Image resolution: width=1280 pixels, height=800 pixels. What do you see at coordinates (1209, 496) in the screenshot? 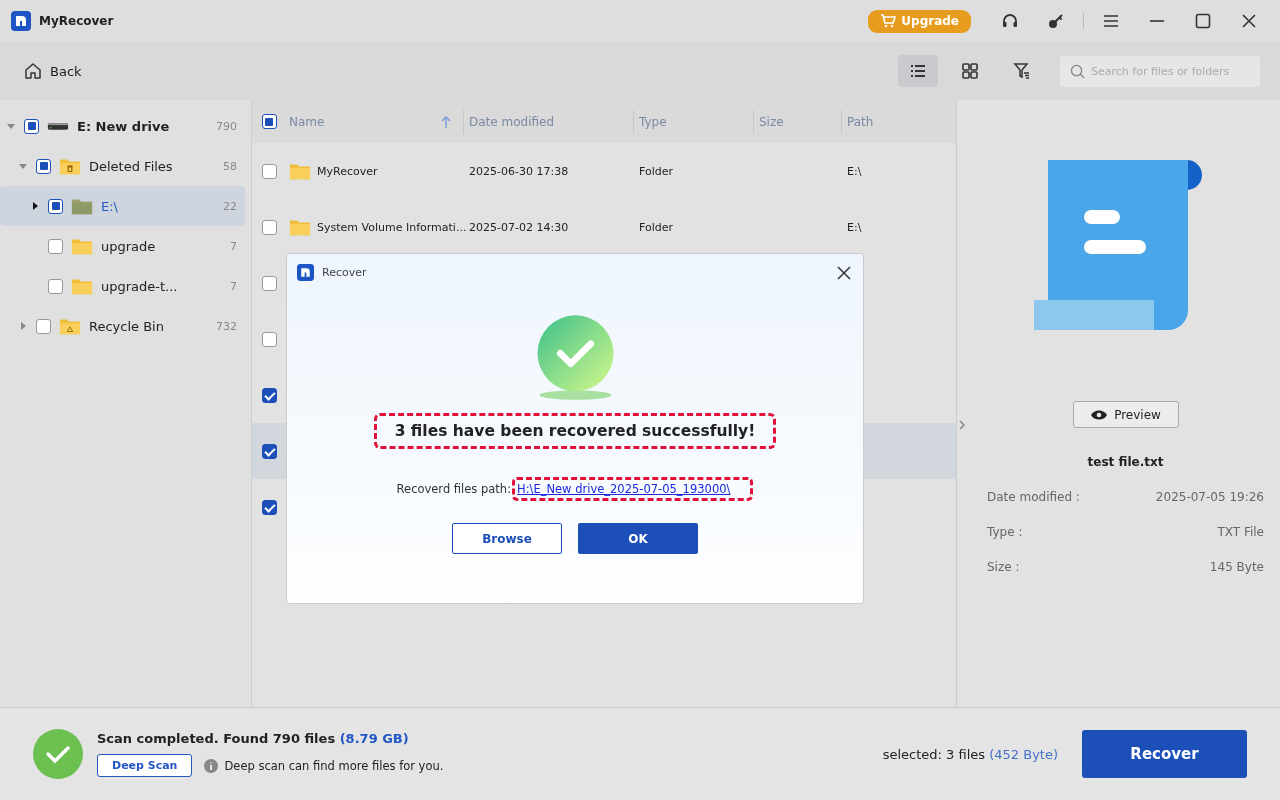
I see `field-value: 2025-07-05 19:26` at bounding box center [1209, 496].